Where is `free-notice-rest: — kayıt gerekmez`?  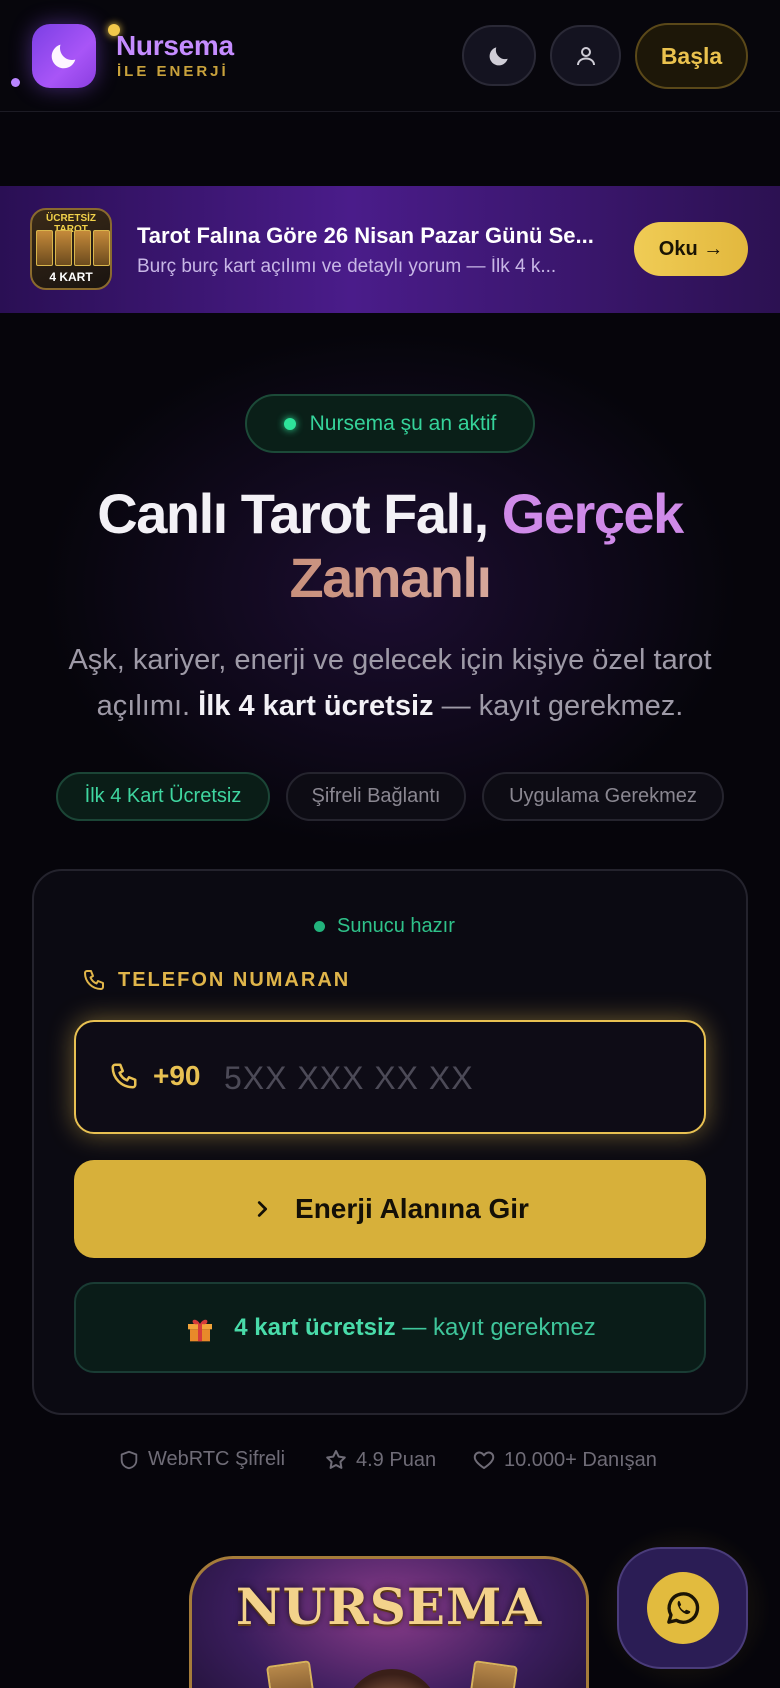 free-notice-rest: — kayıt gerekmez is located at coordinates (495, 1327).